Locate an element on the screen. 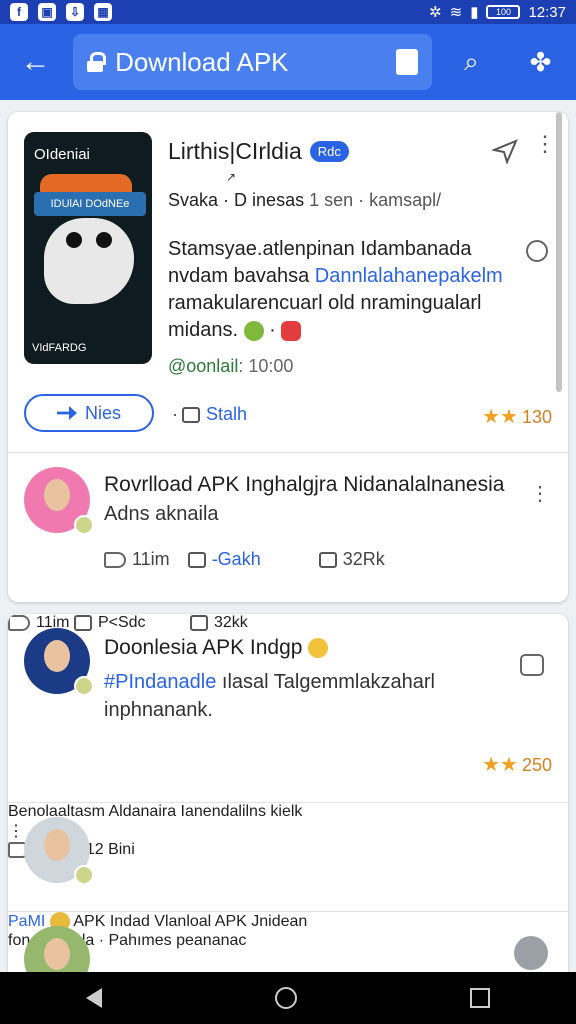  rating: ★★ 130 is located at coordinates (517, 416).